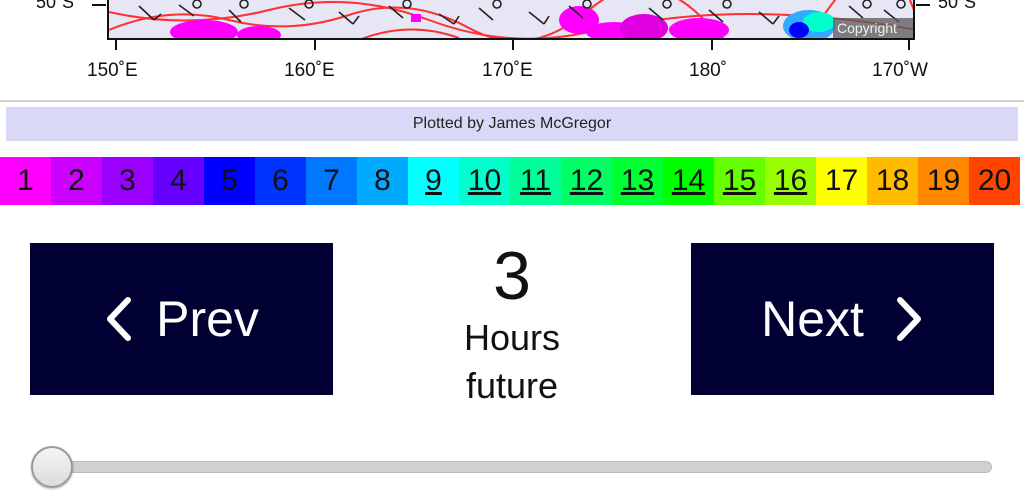 Image resolution: width=1024 pixels, height=500 pixels. I want to click on hour-cell-label: 13, so click(637, 180).